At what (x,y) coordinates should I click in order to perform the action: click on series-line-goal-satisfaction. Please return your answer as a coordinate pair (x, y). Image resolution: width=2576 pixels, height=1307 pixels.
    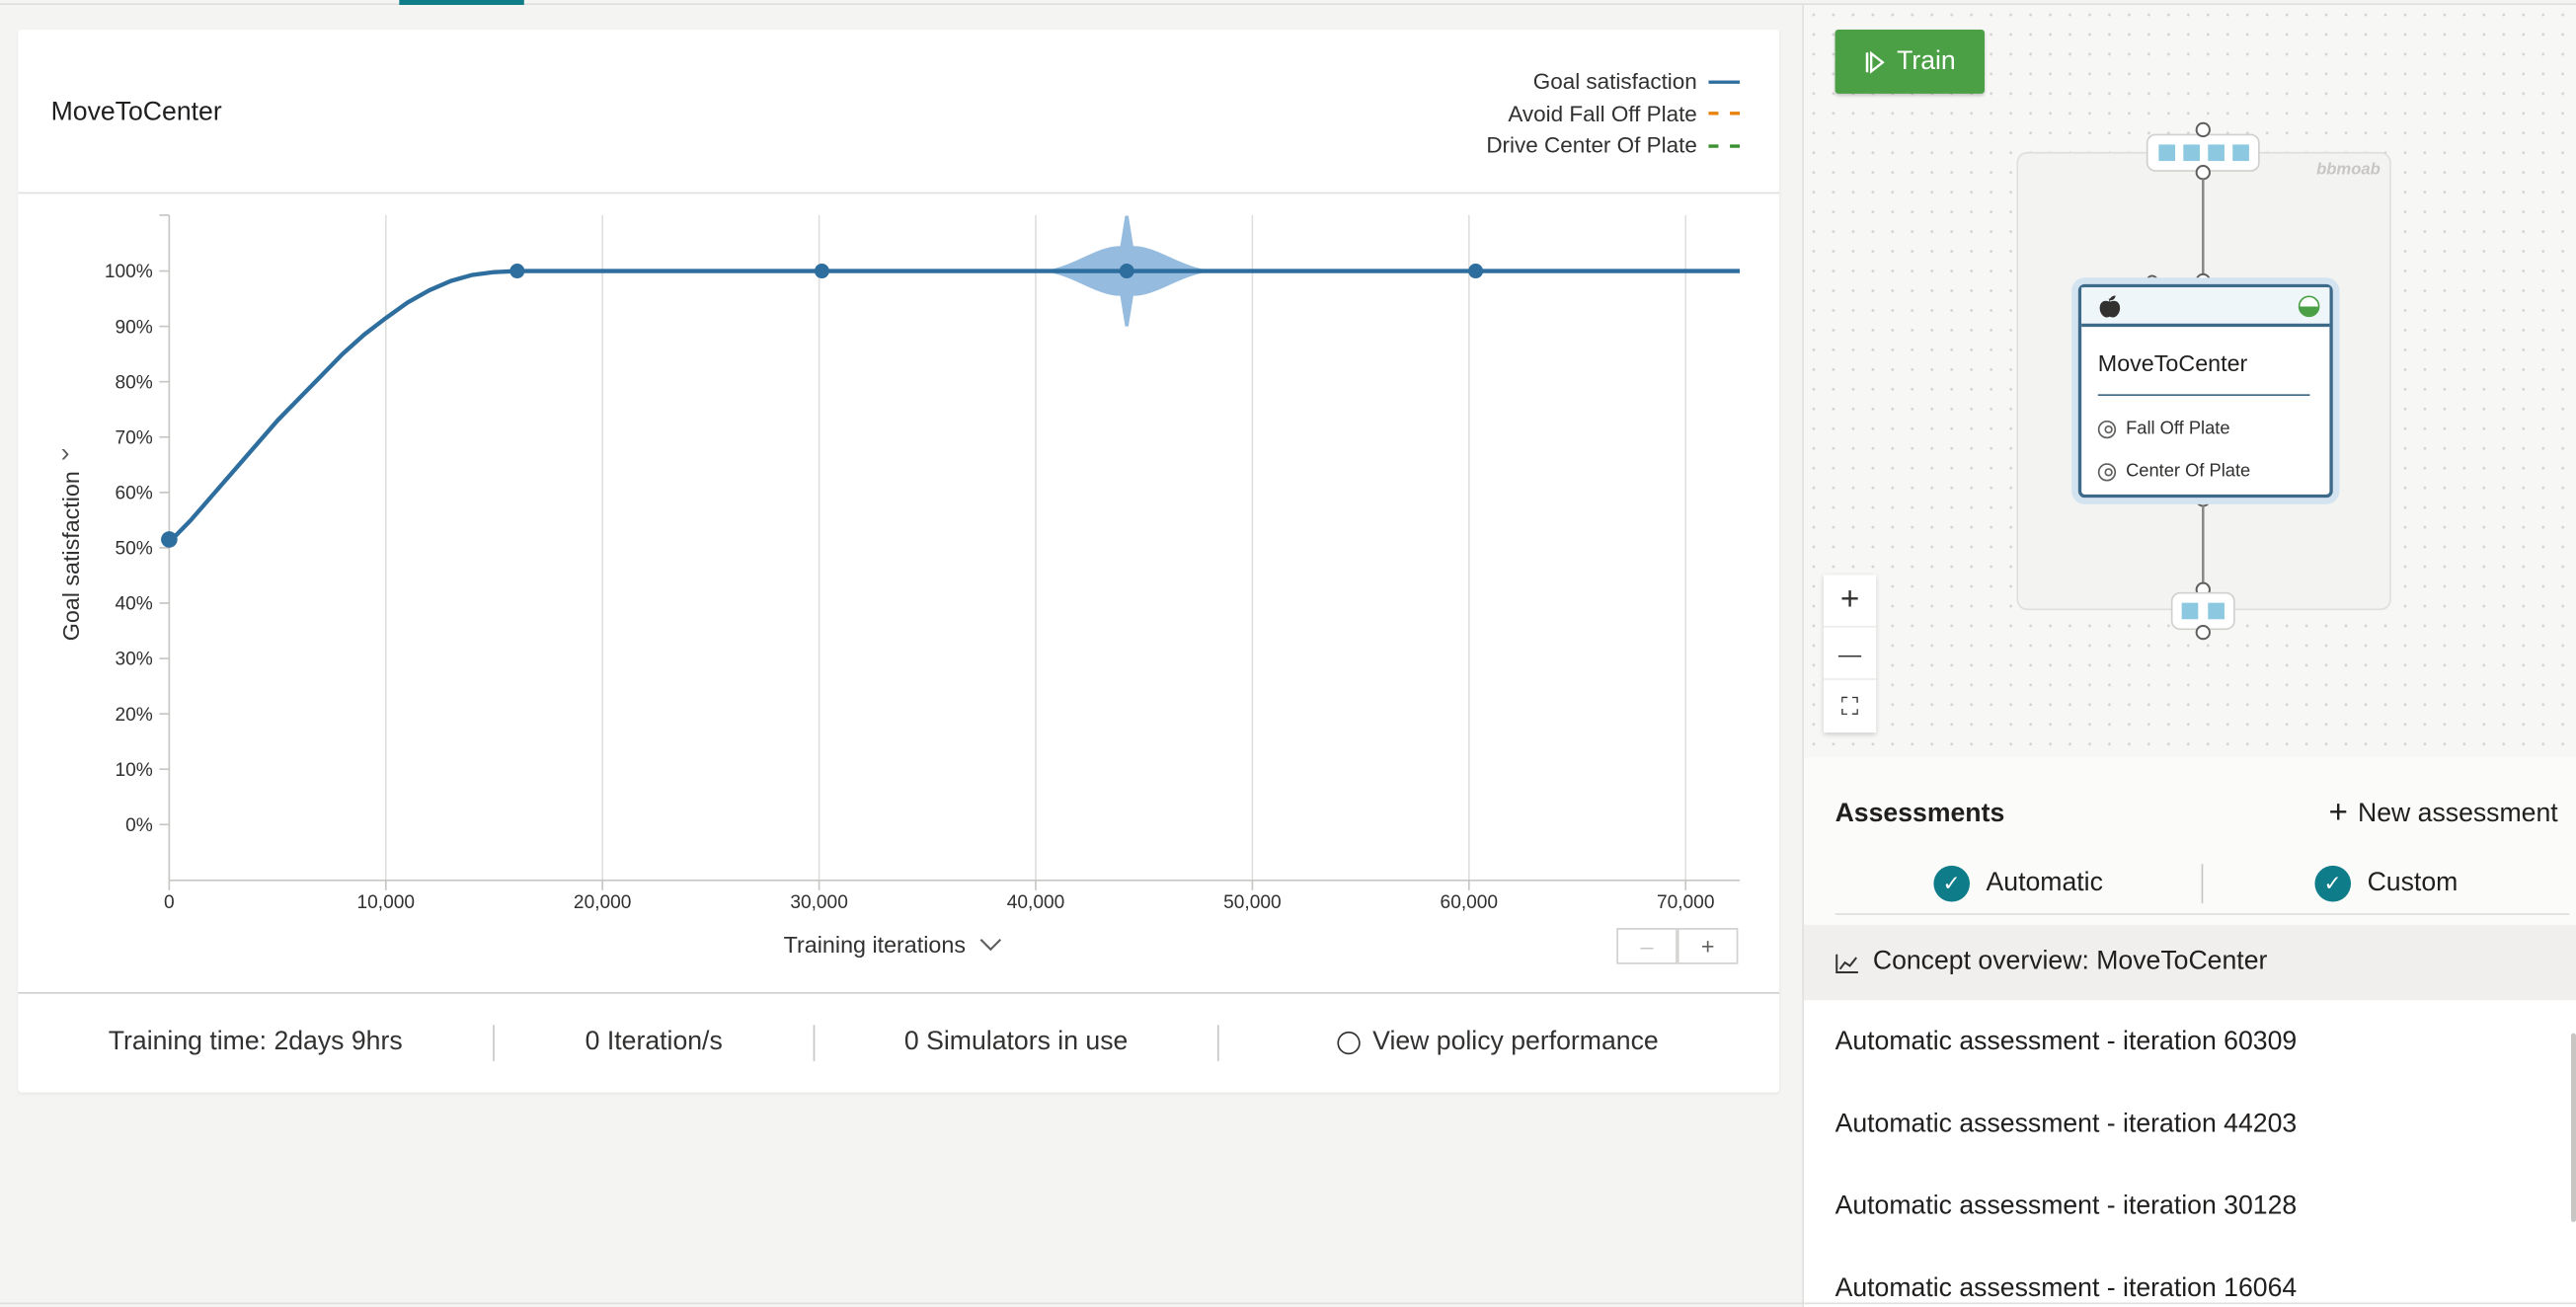
    Looking at the image, I should click on (954, 406).